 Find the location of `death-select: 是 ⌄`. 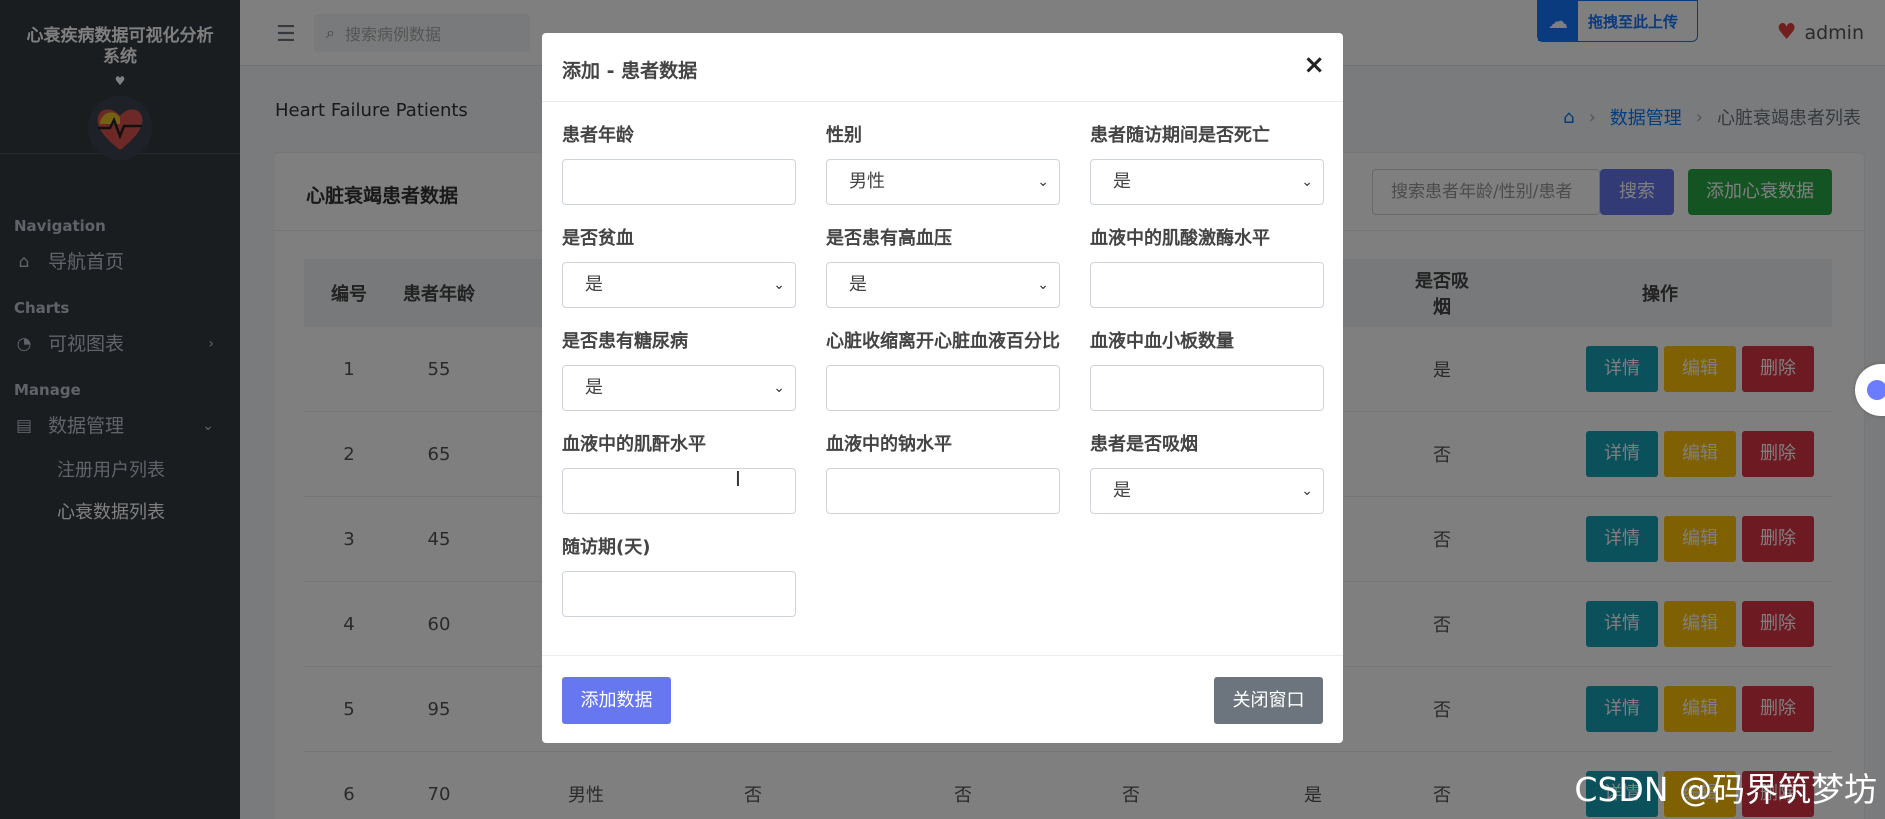

death-select: 是 ⌄ is located at coordinates (1207, 182).